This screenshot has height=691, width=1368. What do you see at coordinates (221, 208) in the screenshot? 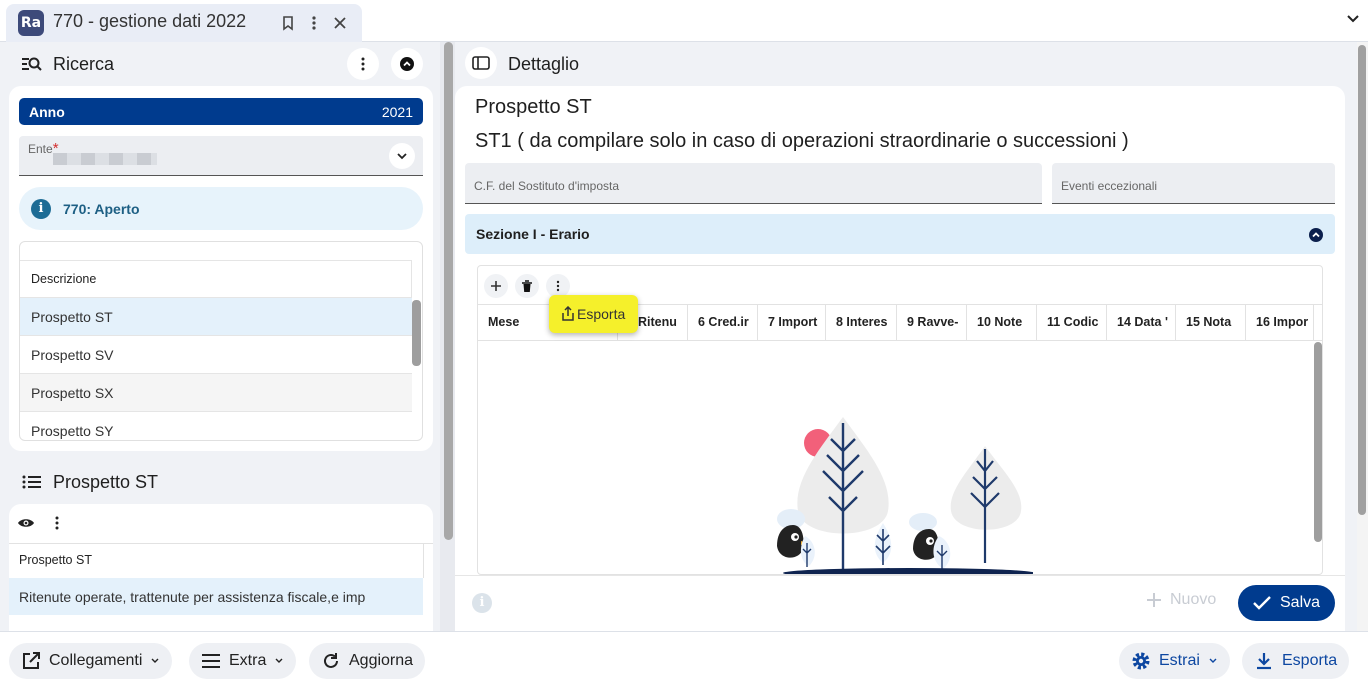
I see `status-chip: i 770: Aperto` at bounding box center [221, 208].